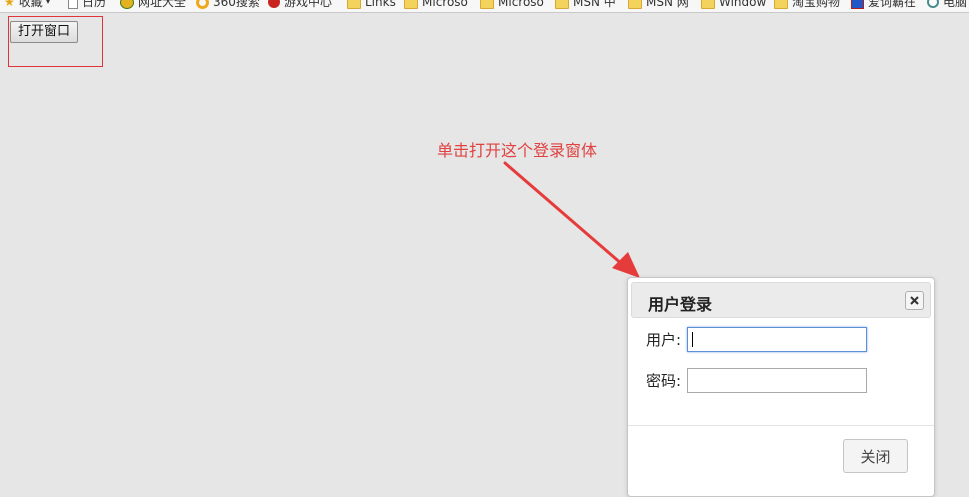 The width and height of the screenshot is (969, 497). Describe the element at coordinates (127, 4) in the screenshot. I see `globe-icon` at that location.